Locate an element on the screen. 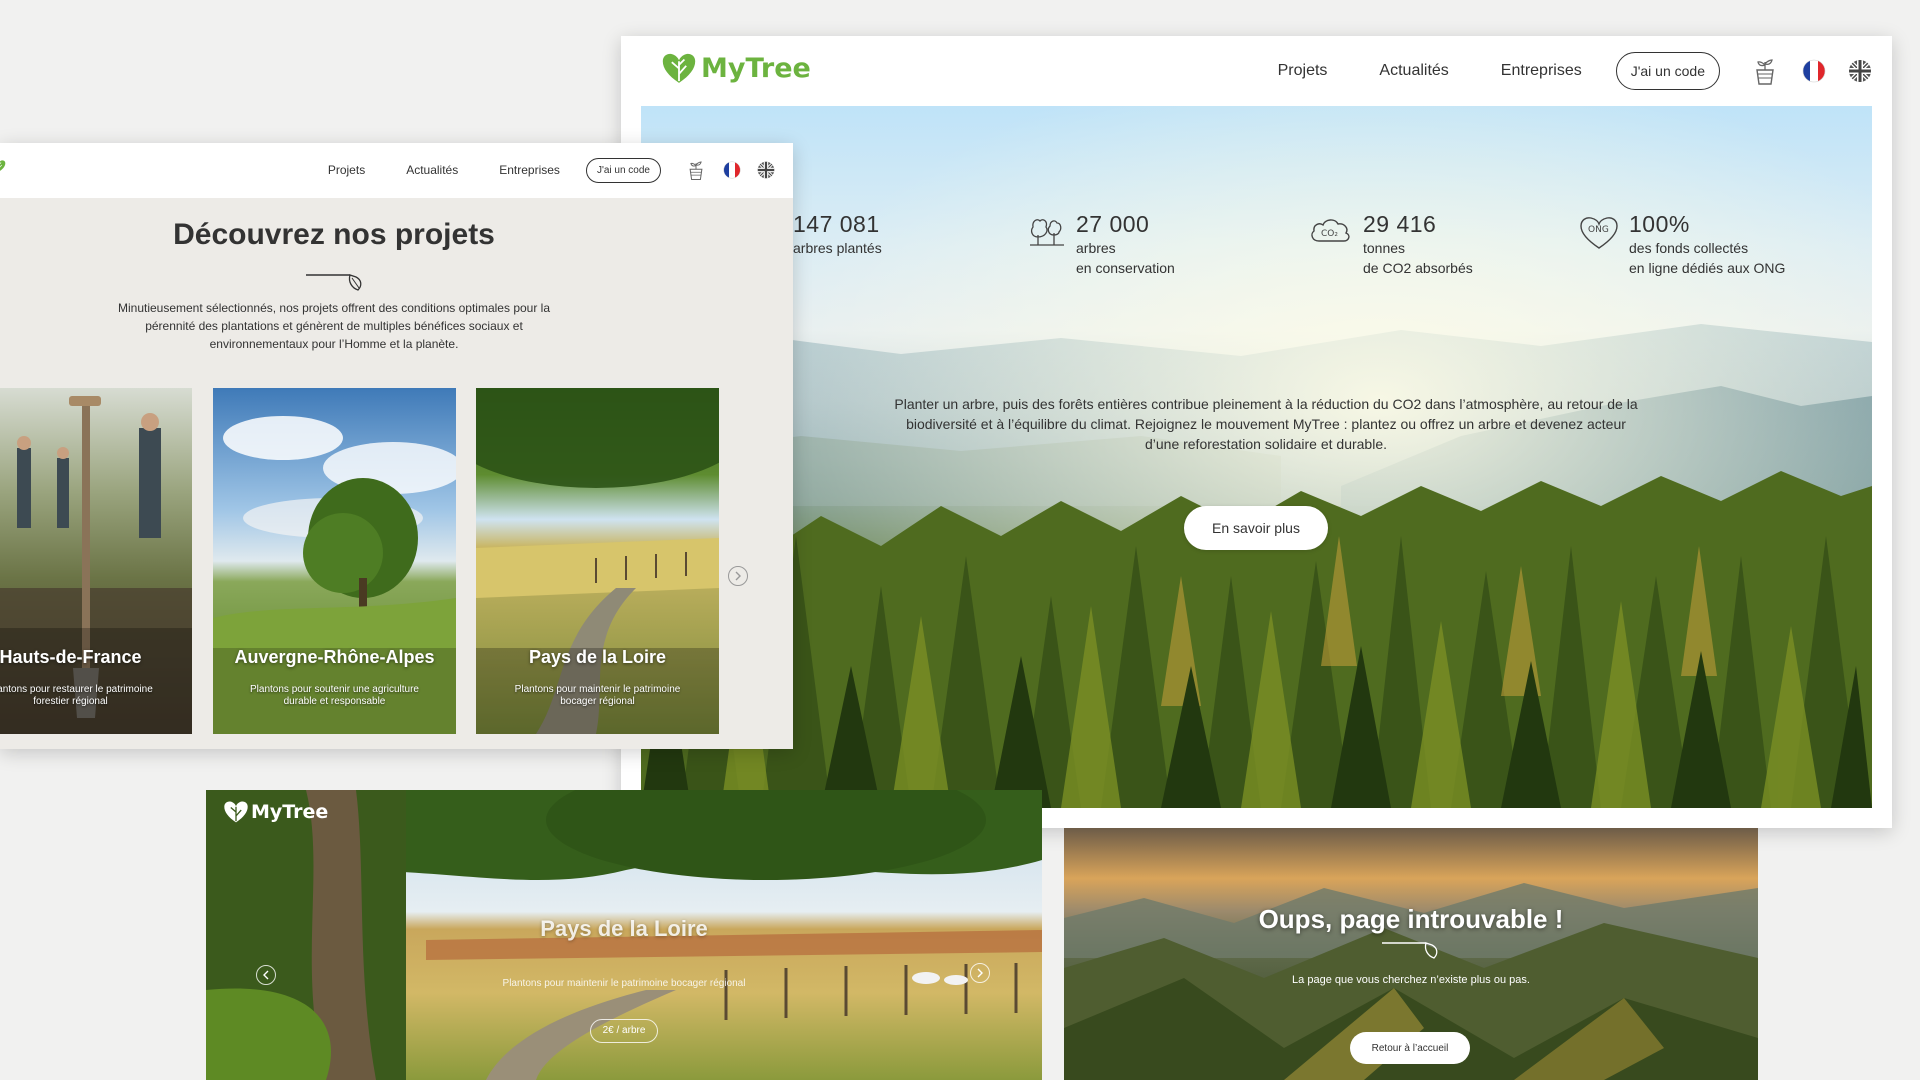 This screenshot has height=1080, width=1920. stat-label: des fonds collectés is located at coordinates (1689, 248).